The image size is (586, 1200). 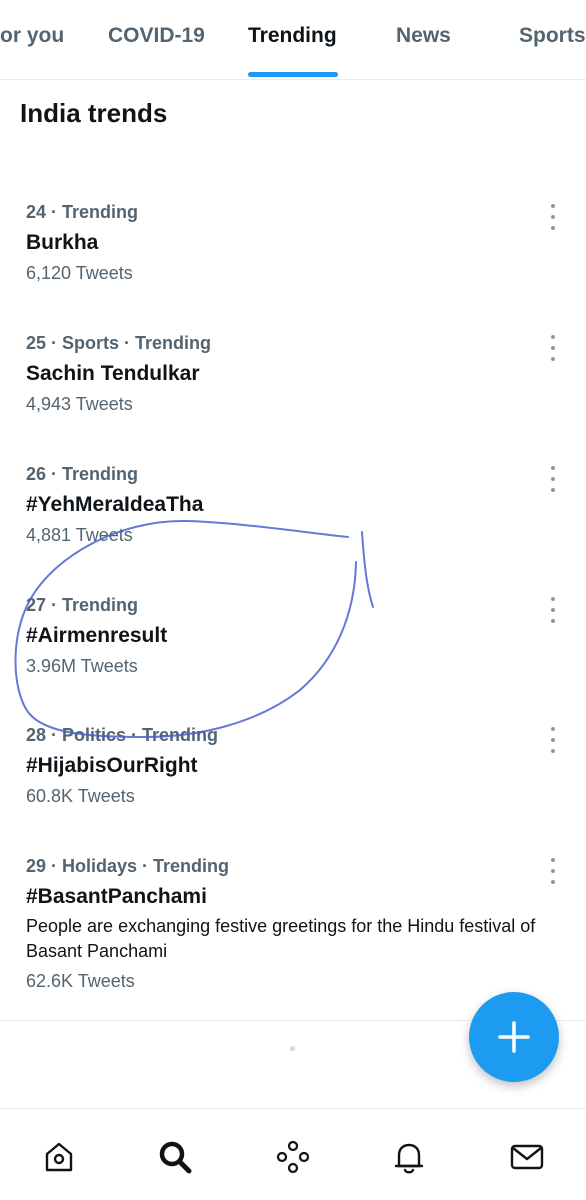 I want to click on trend-meta: 26 · Trending, so click(x=82, y=474).